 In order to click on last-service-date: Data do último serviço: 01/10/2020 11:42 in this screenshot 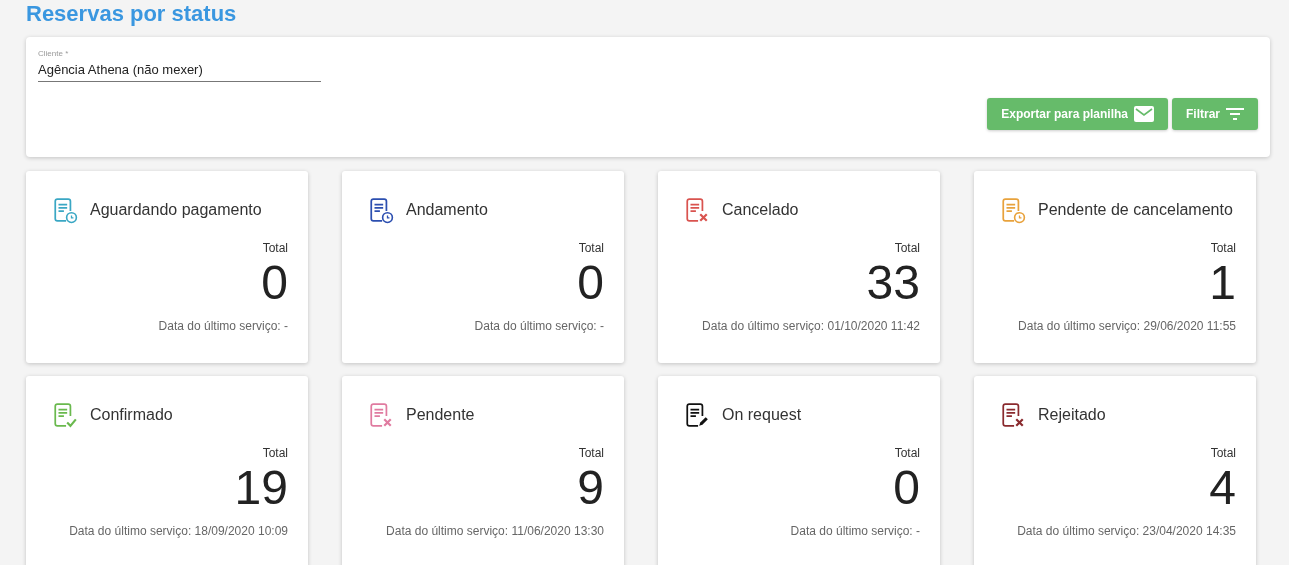, I will do `click(811, 326)`.